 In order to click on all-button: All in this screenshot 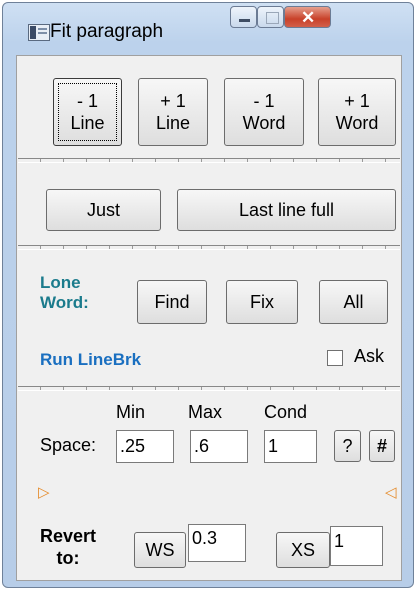, I will do `click(353, 302)`.